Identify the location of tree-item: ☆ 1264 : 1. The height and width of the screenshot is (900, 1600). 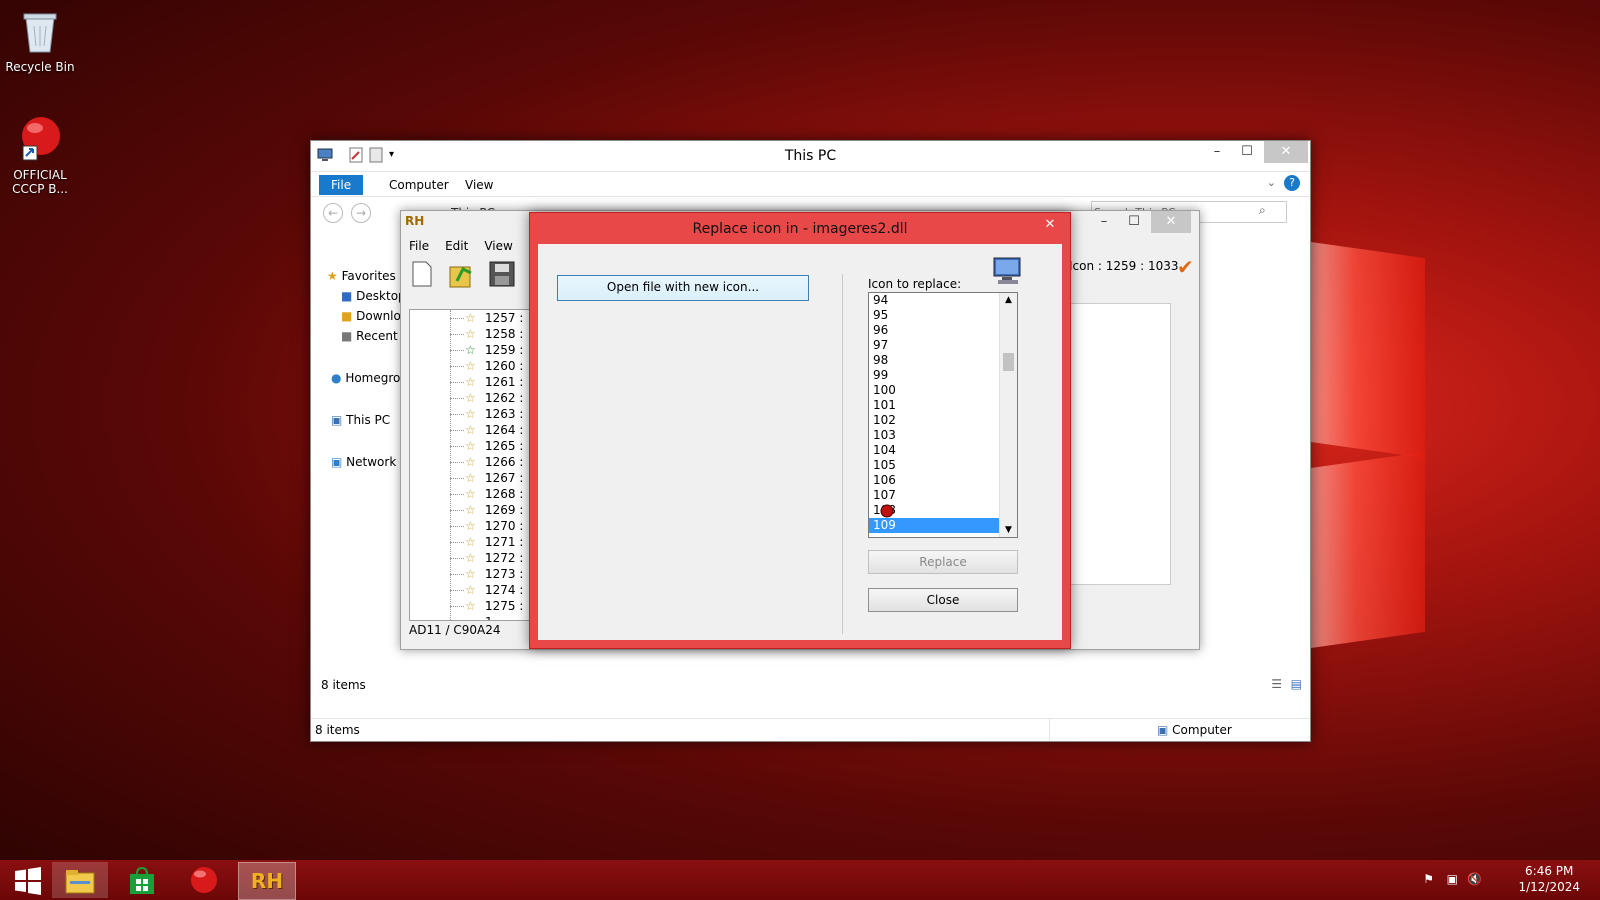
(470, 437).